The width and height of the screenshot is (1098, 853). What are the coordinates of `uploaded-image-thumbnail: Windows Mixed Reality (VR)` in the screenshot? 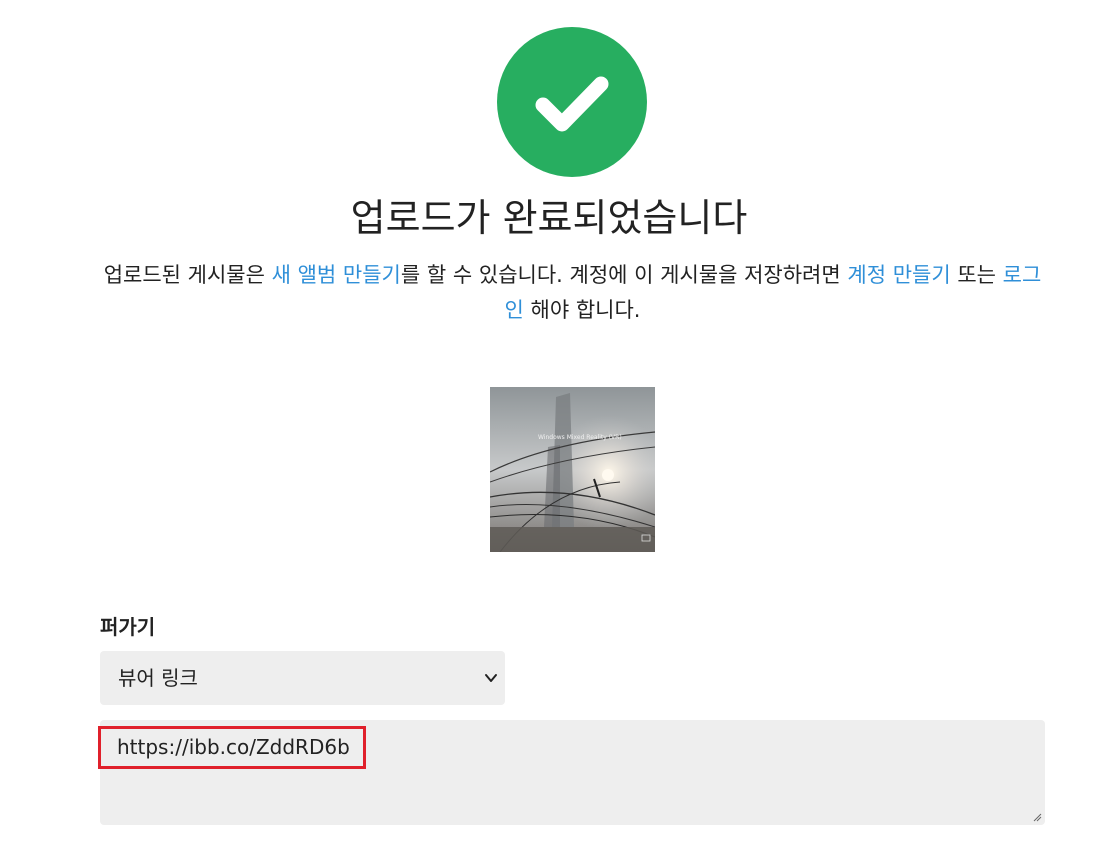 It's located at (572, 469).